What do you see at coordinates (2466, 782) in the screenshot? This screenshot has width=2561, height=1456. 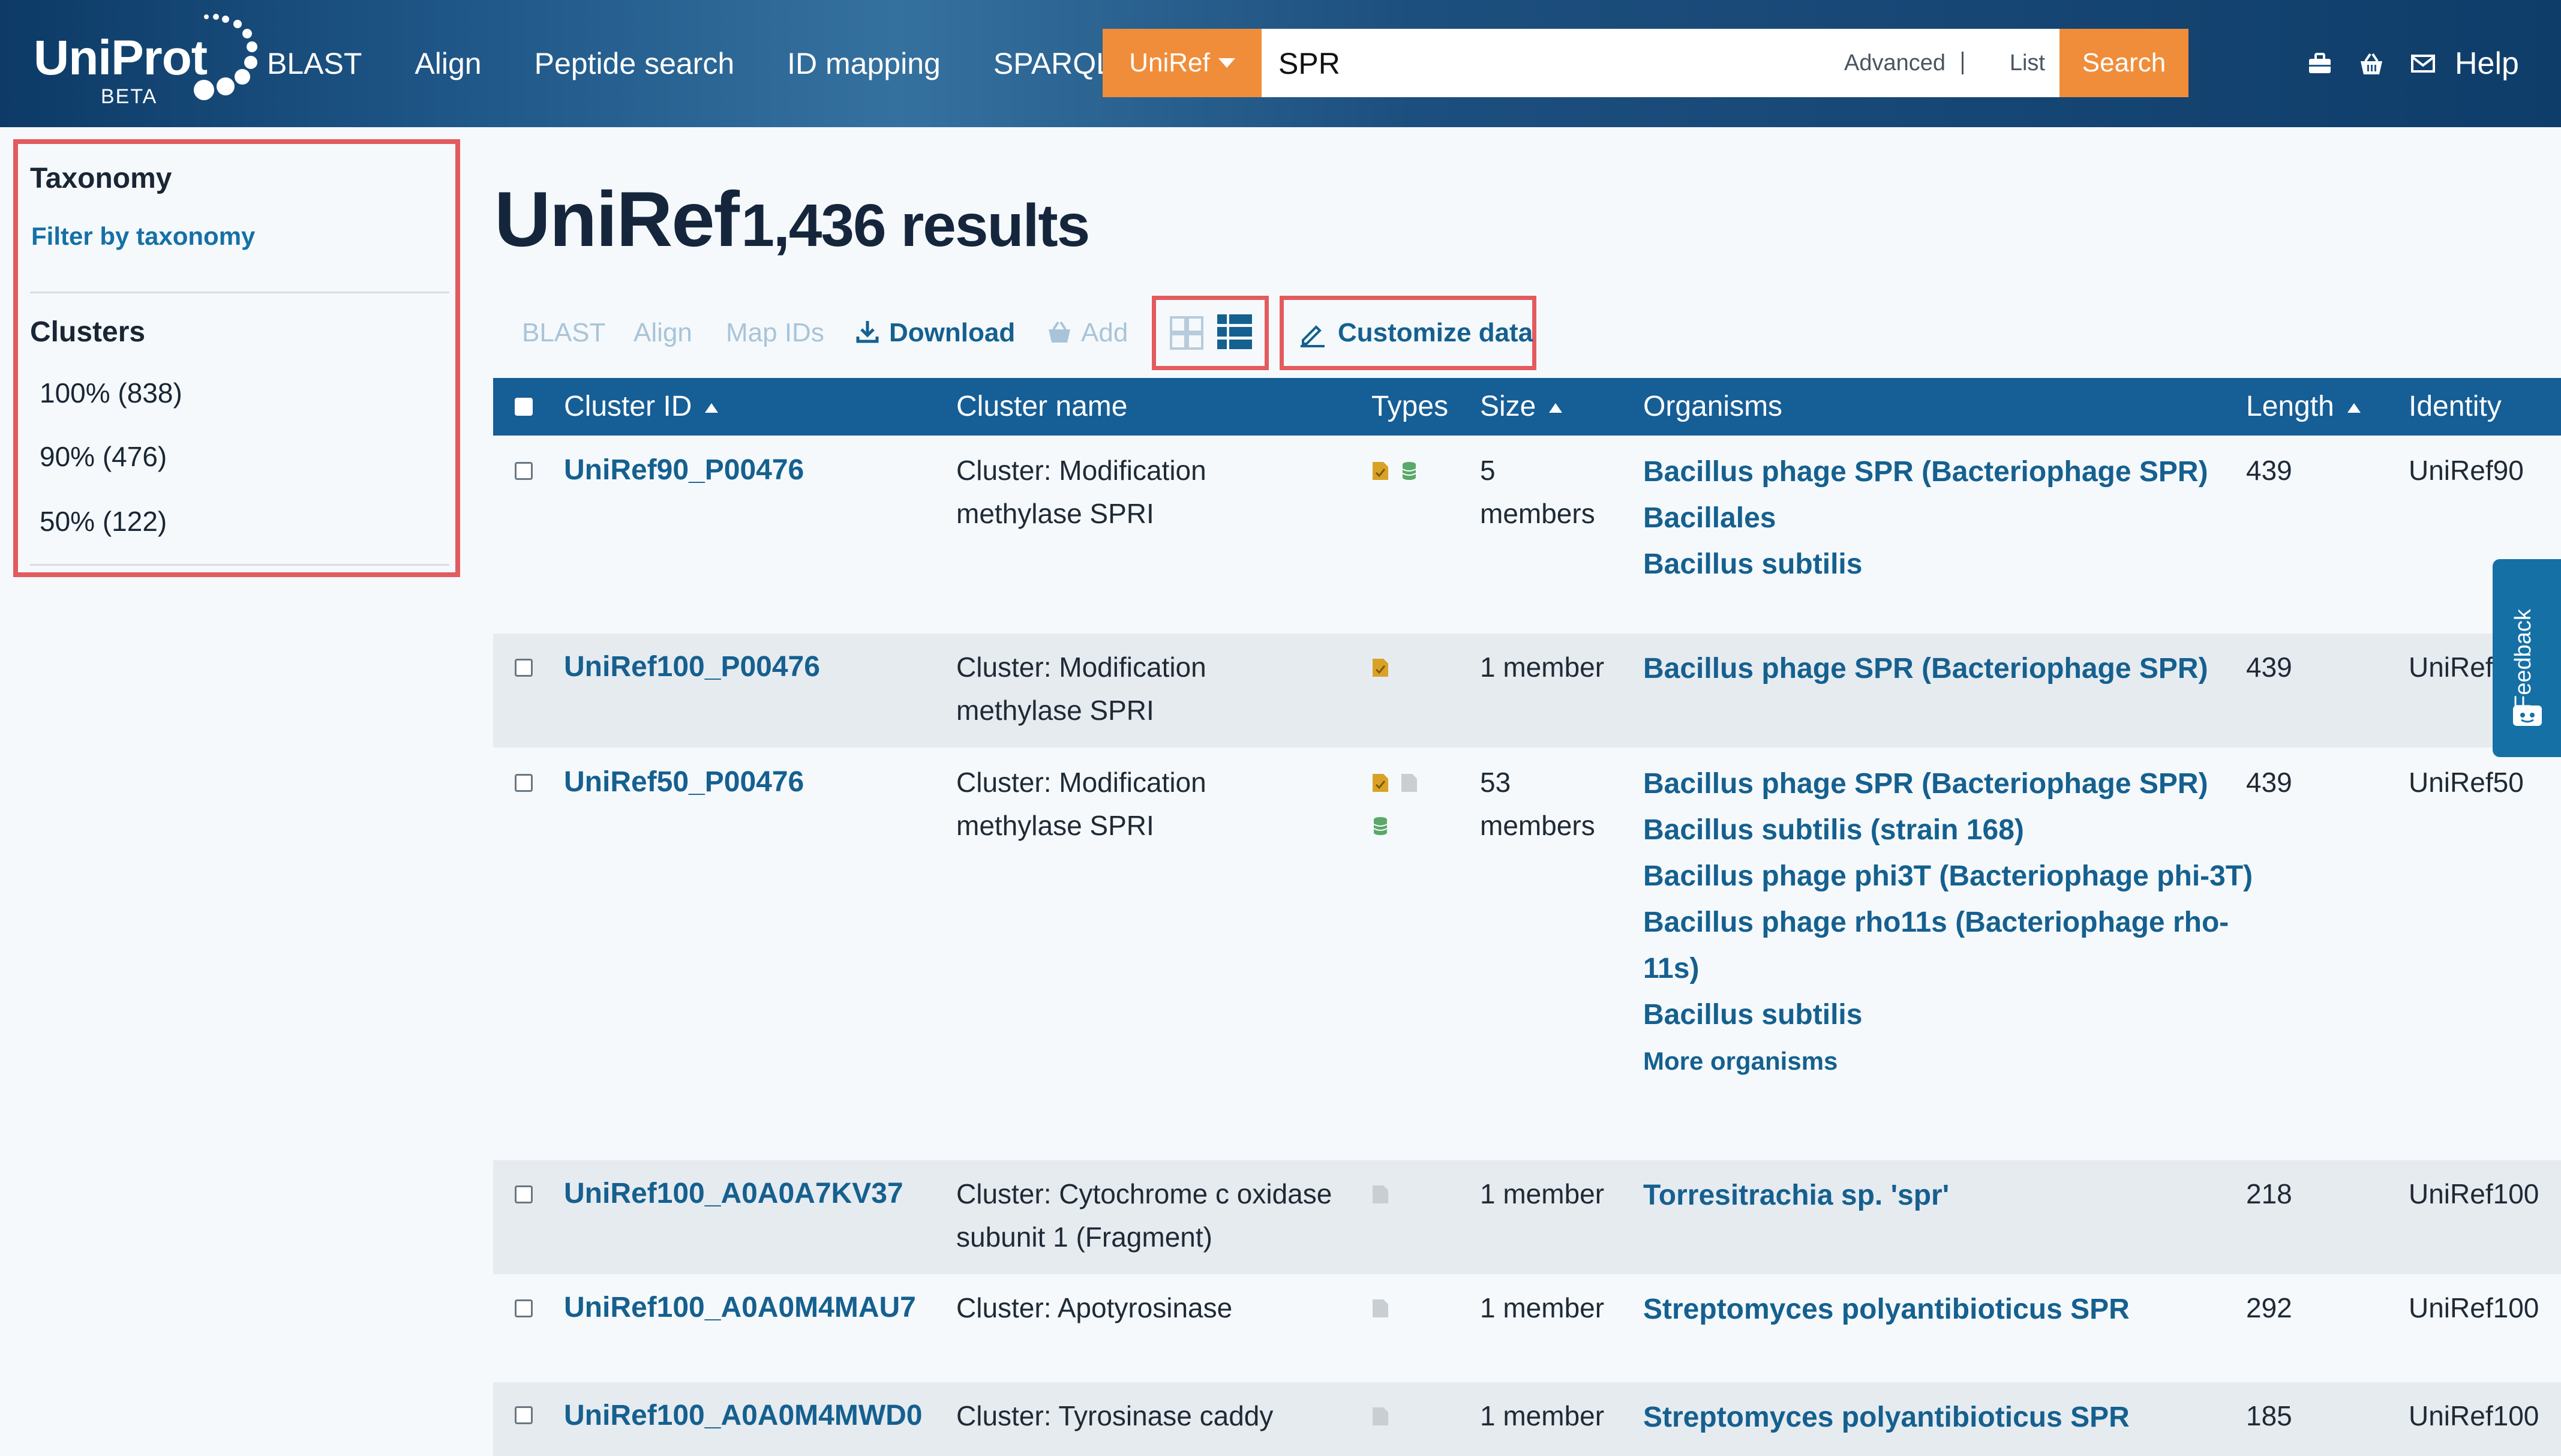 I see `identity-value: UniRef50` at bounding box center [2466, 782].